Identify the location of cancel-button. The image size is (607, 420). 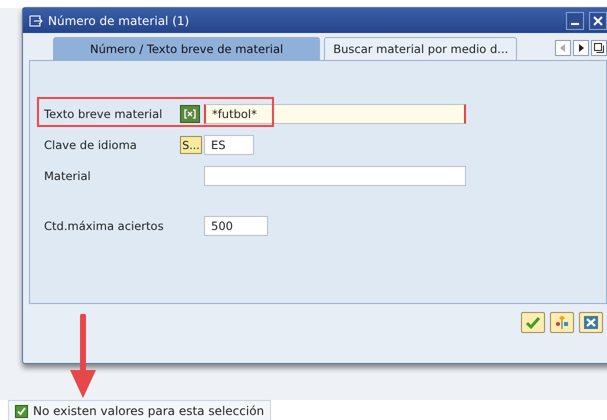
(591, 322).